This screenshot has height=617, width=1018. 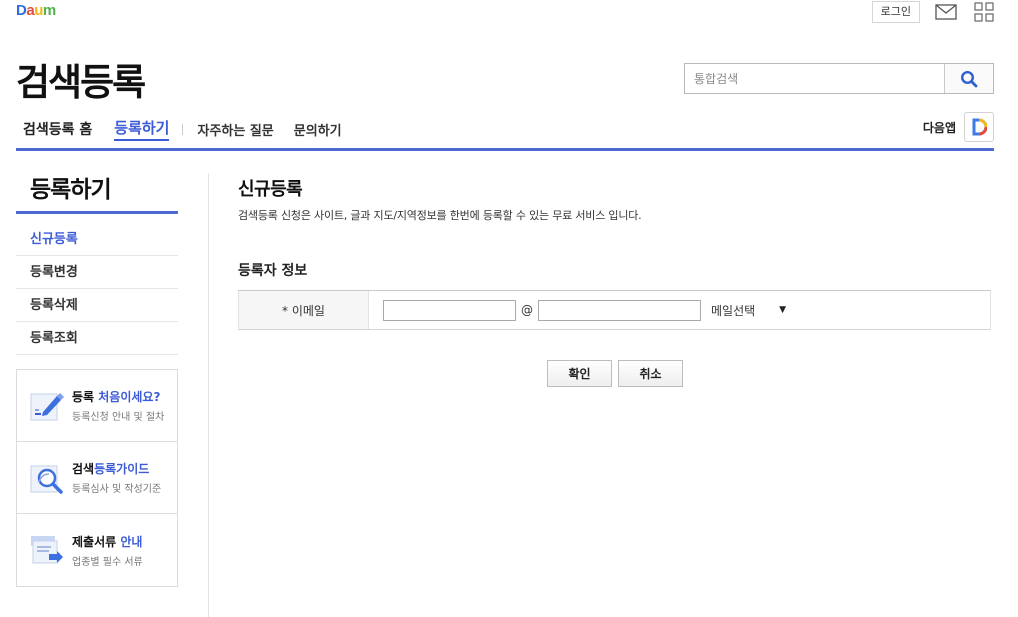 I want to click on lnb-item-lookup: 등록조회, so click(x=97, y=338).